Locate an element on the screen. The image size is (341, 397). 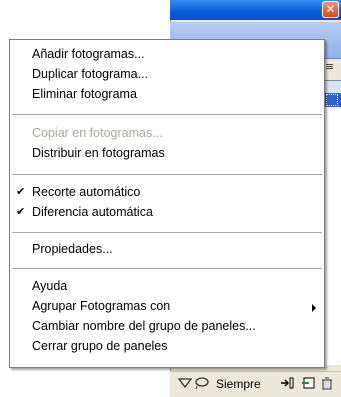
menu-item-delete-frame: Eliminar fotograma is located at coordinates (167, 94).